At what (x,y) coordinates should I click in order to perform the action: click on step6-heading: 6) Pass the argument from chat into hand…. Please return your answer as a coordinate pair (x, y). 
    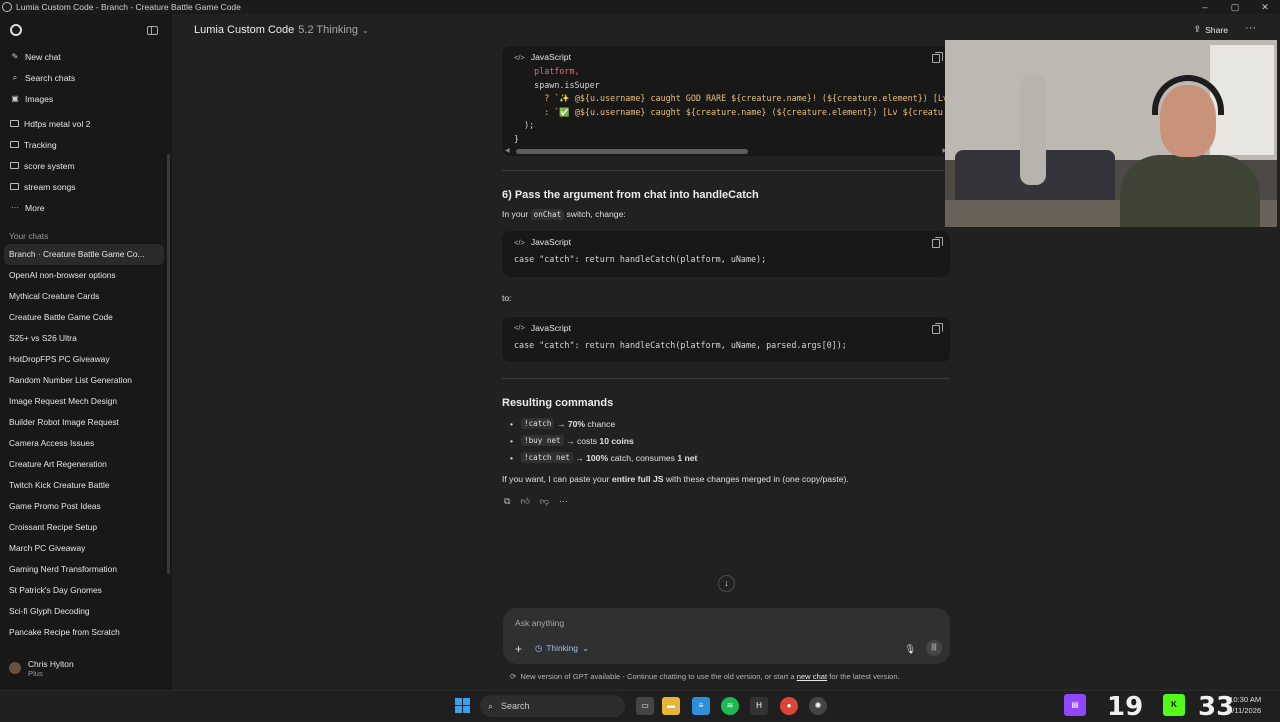
    Looking at the image, I should click on (630, 195).